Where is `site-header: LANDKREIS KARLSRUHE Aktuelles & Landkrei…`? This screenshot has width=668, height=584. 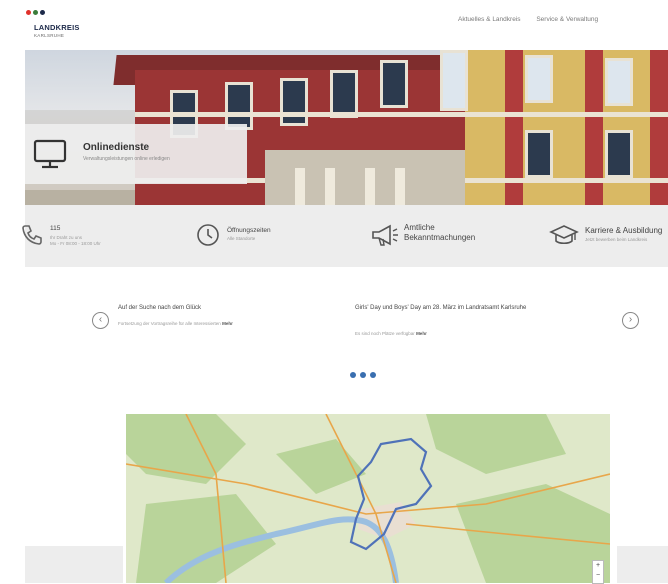 site-header: LANDKREIS KARLSRUHE Aktuelles & Landkrei… is located at coordinates (334, 25).